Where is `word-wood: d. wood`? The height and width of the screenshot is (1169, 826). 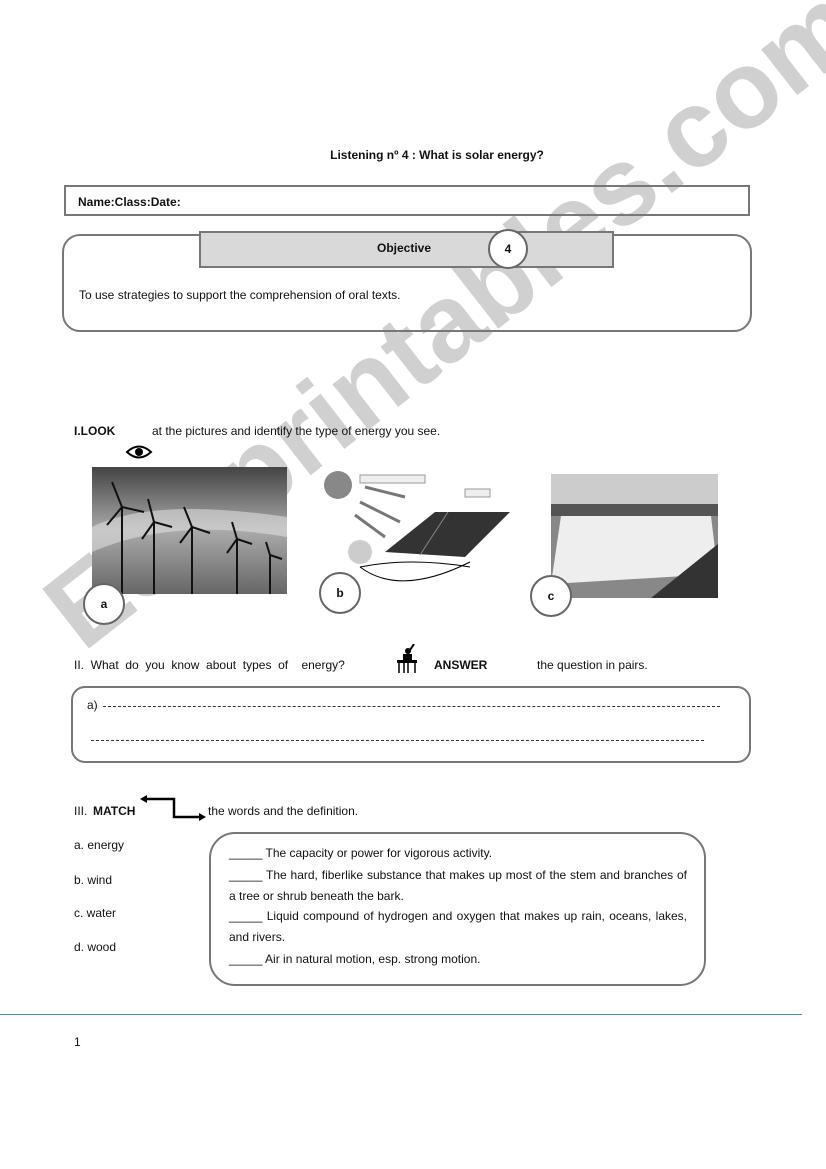
word-wood: d. wood is located at coordinates (95, 947).